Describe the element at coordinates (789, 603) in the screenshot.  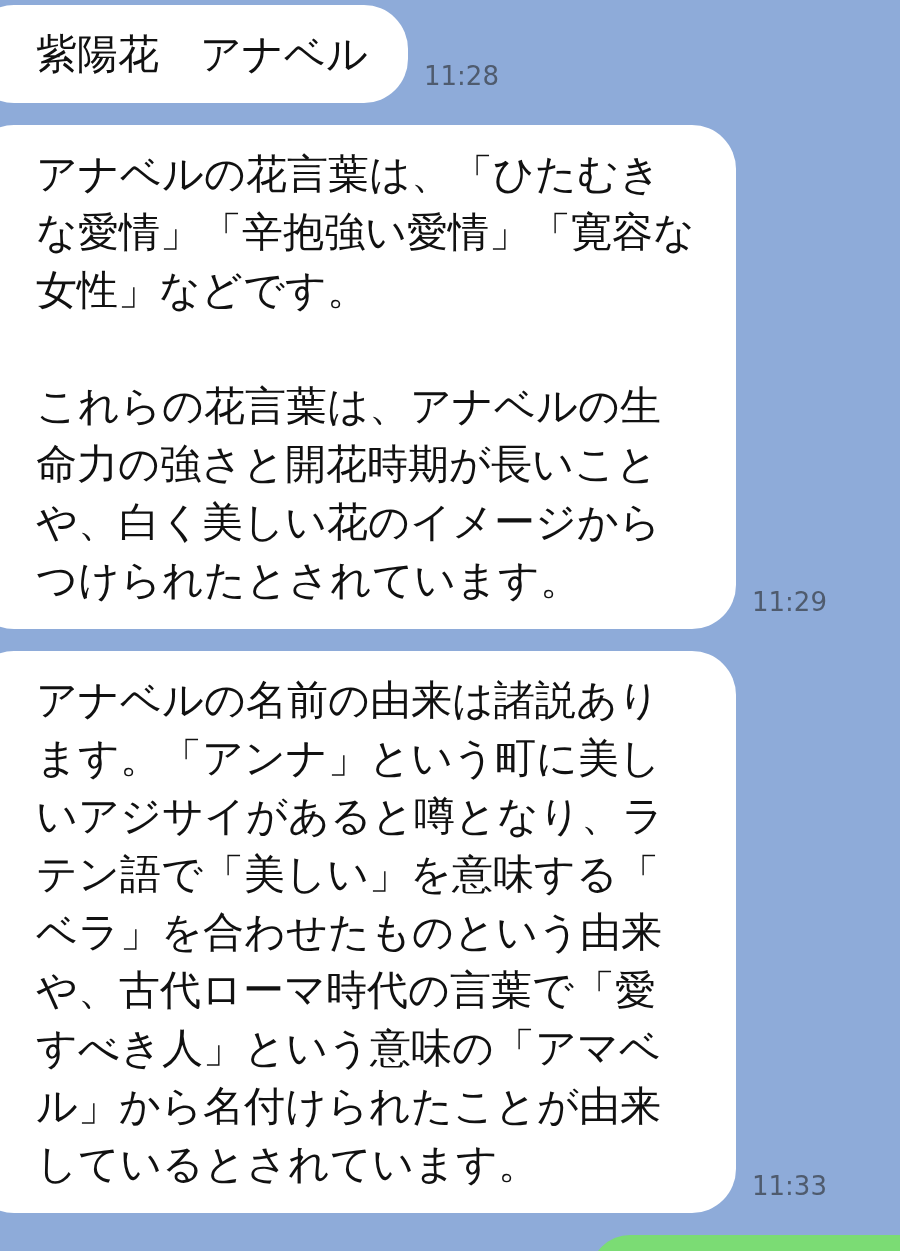
I see `message-time: 11:29` at that location.